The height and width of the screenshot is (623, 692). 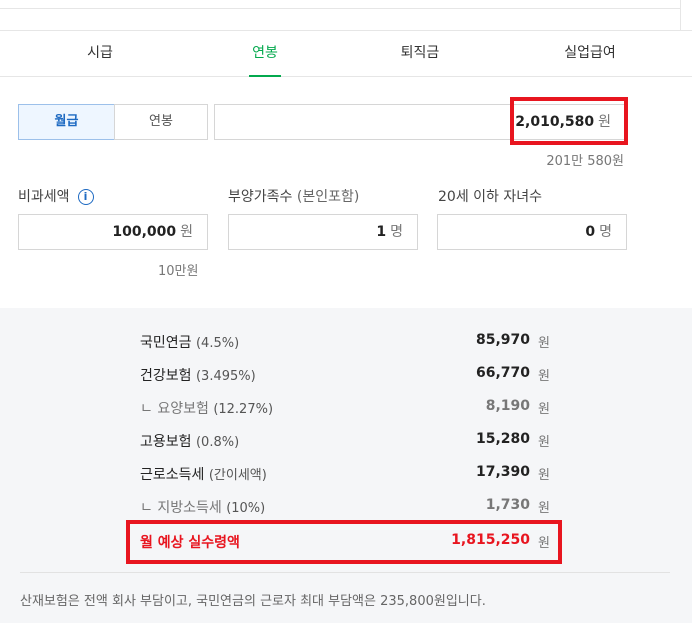 I want to click on top-divider, so click(x=340, y=8).